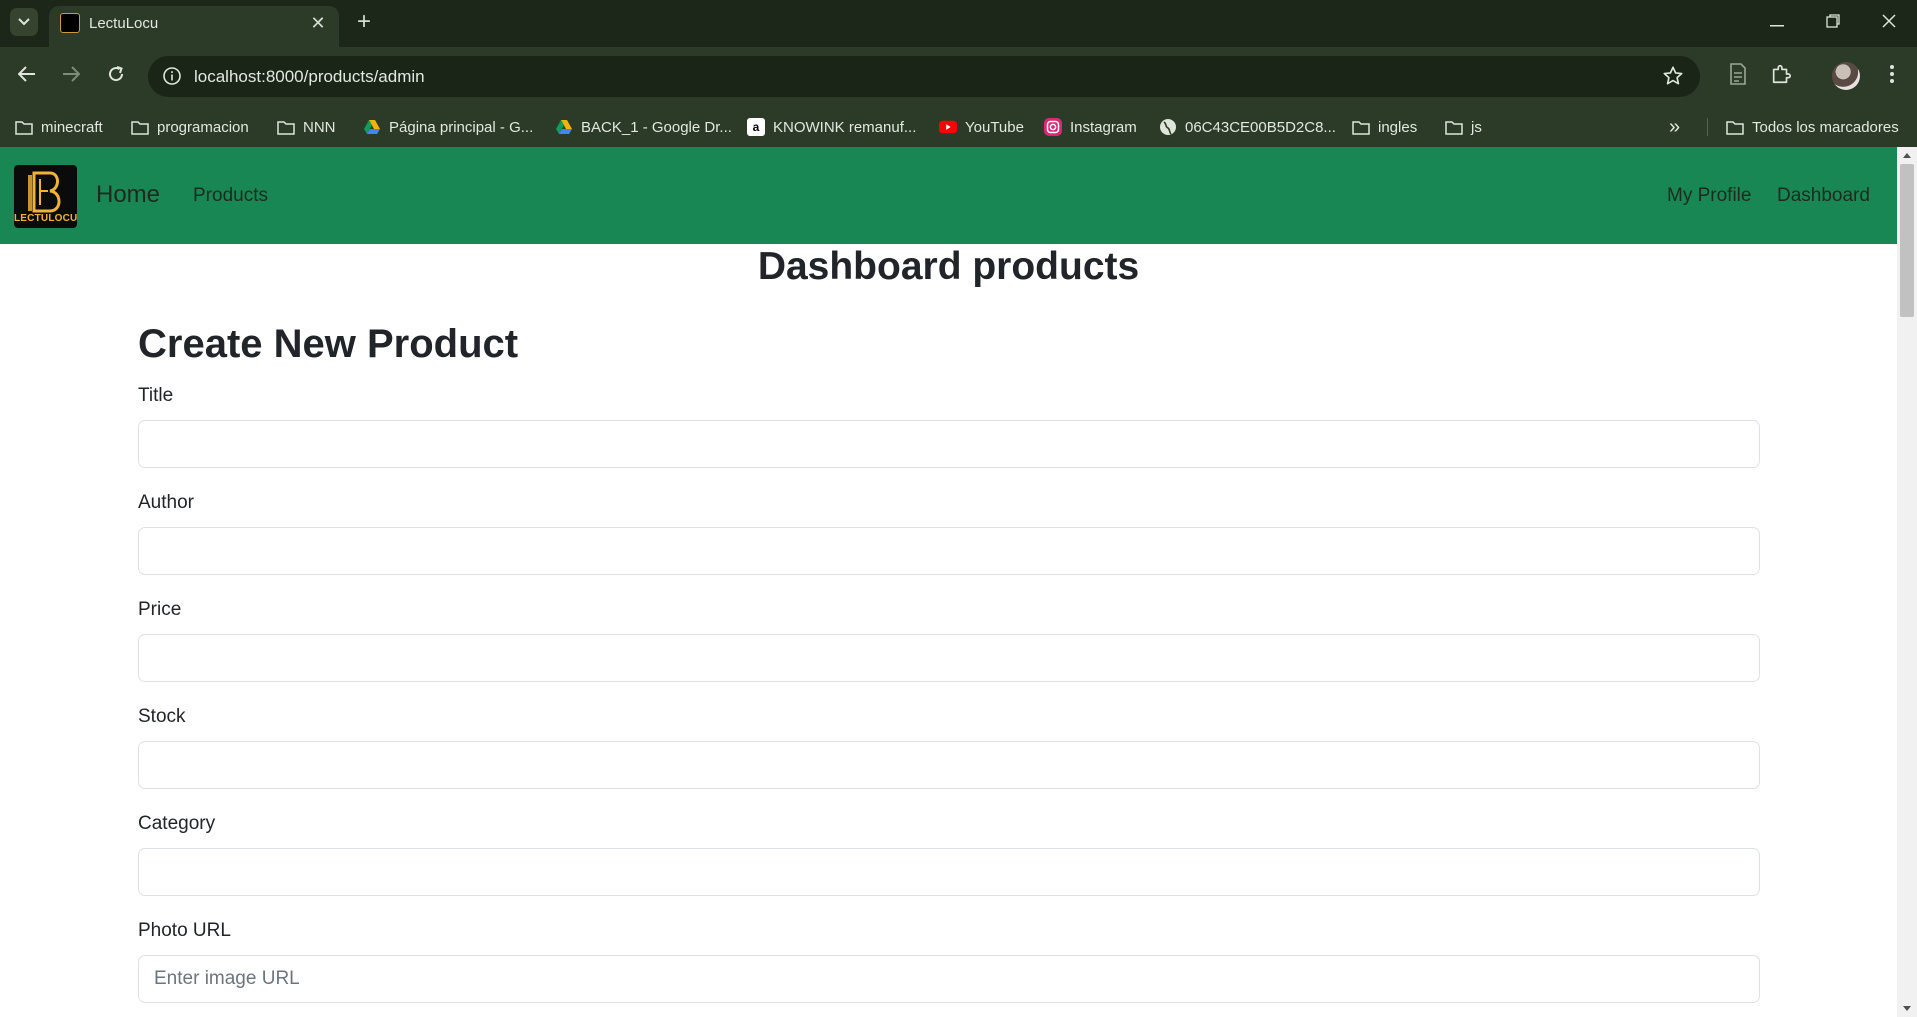  I want to click on tab-search-button, so click(24, 22).